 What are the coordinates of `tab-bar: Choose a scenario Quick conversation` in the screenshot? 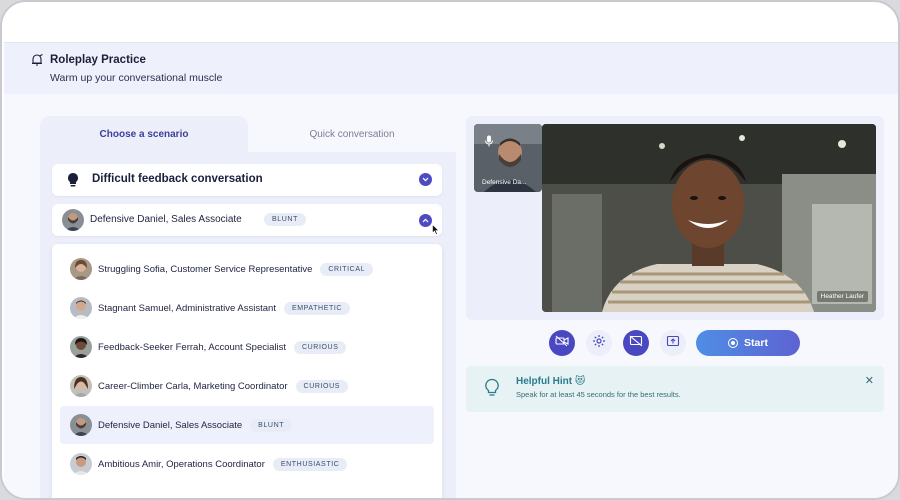 It's located at (248, 134).